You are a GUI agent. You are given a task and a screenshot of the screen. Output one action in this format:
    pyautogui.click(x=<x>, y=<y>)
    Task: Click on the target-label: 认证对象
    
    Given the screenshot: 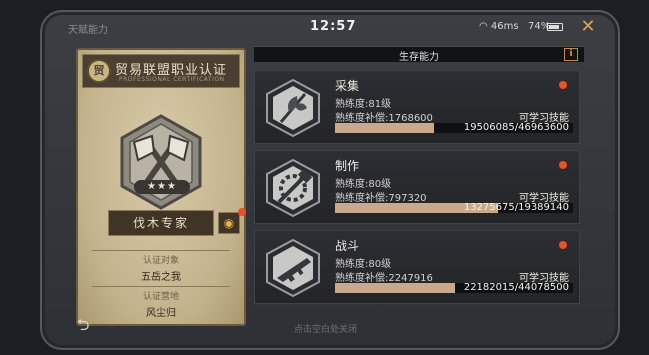 What is the action you would take?
    pyautogui.click(x=160, y=261)
    